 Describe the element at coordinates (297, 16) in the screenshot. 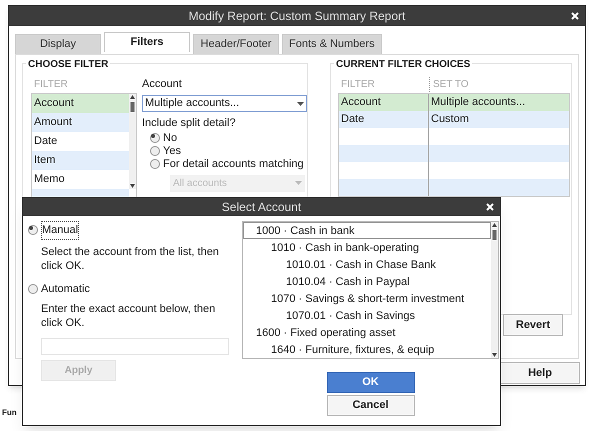

I see `window-title: Modify Report: Custom Summary Report` at that location.